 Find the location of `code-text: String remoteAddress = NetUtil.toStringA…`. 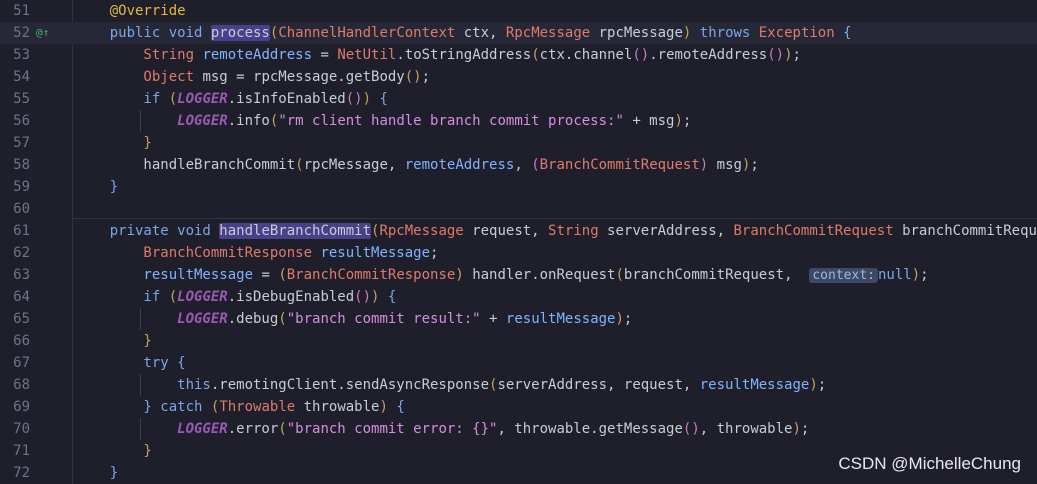

code-text: String remoteAddress = NetUtil.toStringA… is located at coordinates (438, 55).